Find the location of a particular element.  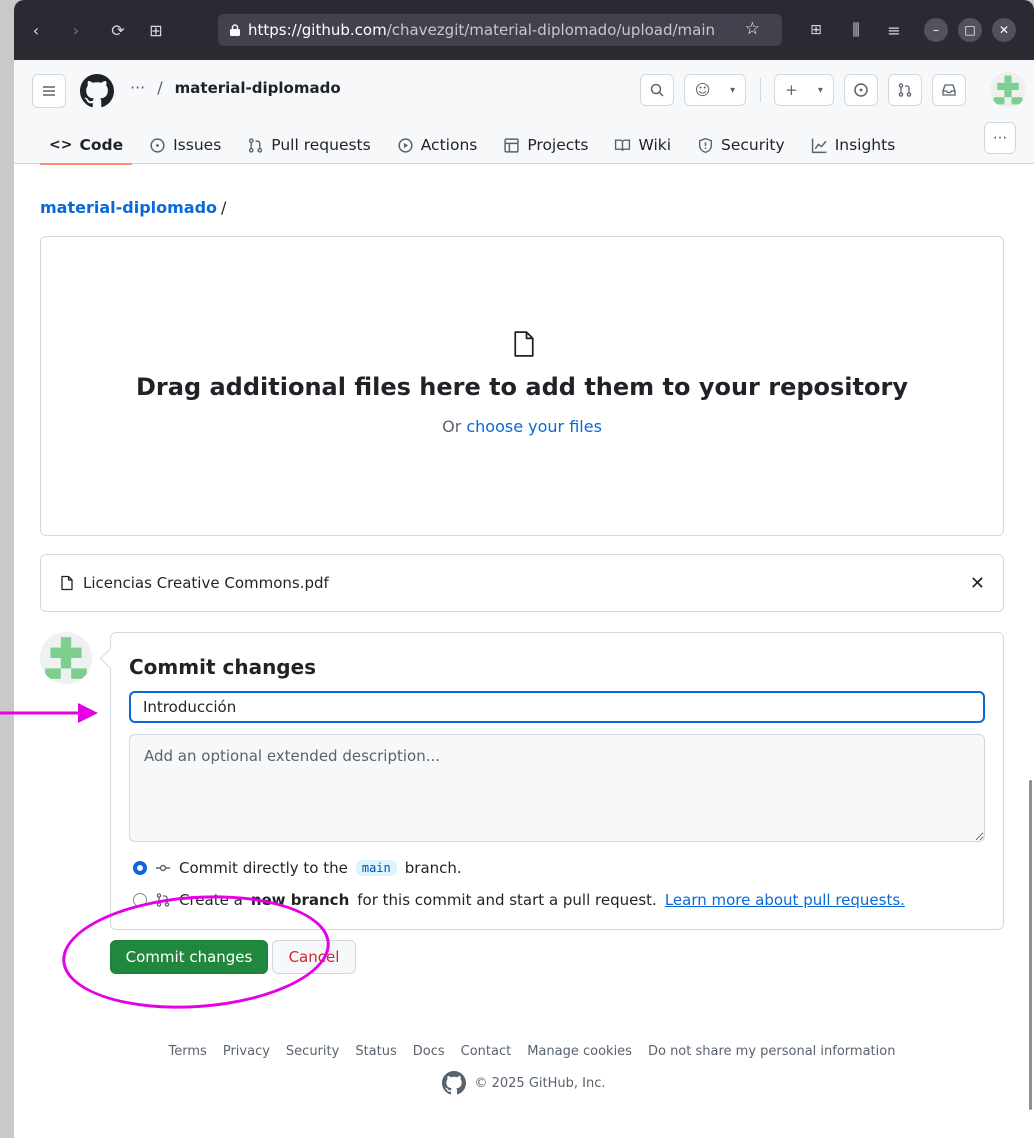

more-tabs-button: ··· is located at coordinates (1000, 138).